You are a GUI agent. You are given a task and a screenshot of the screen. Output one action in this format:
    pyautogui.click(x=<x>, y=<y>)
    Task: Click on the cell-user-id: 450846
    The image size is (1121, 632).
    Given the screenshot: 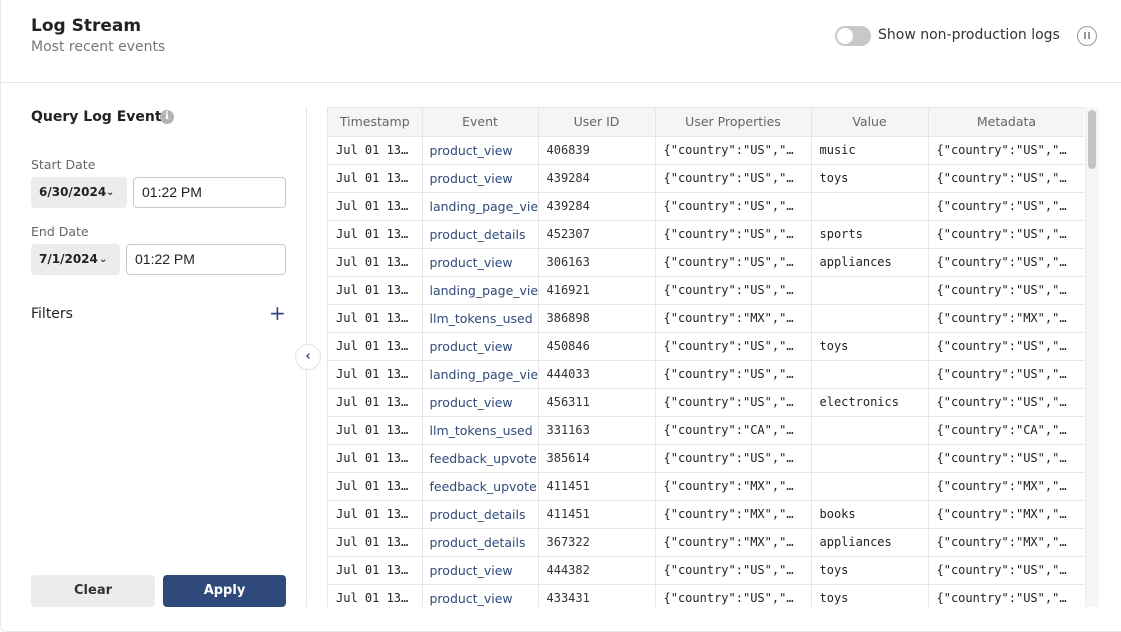 What is the action you would take?
    pyautogui.click(x=597, y=346)
    